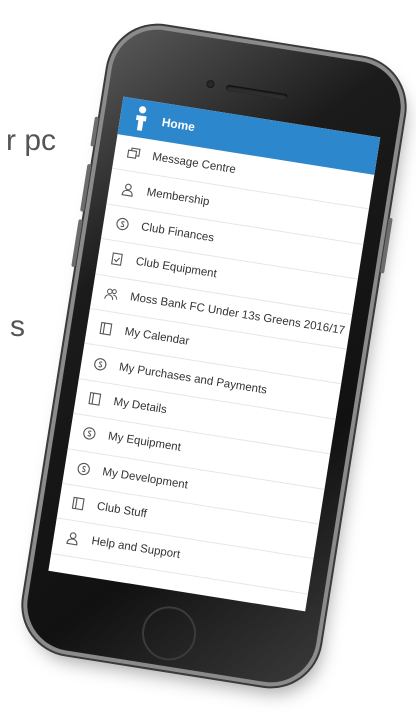  I want to click on volume-down-button, so click(77, 243).